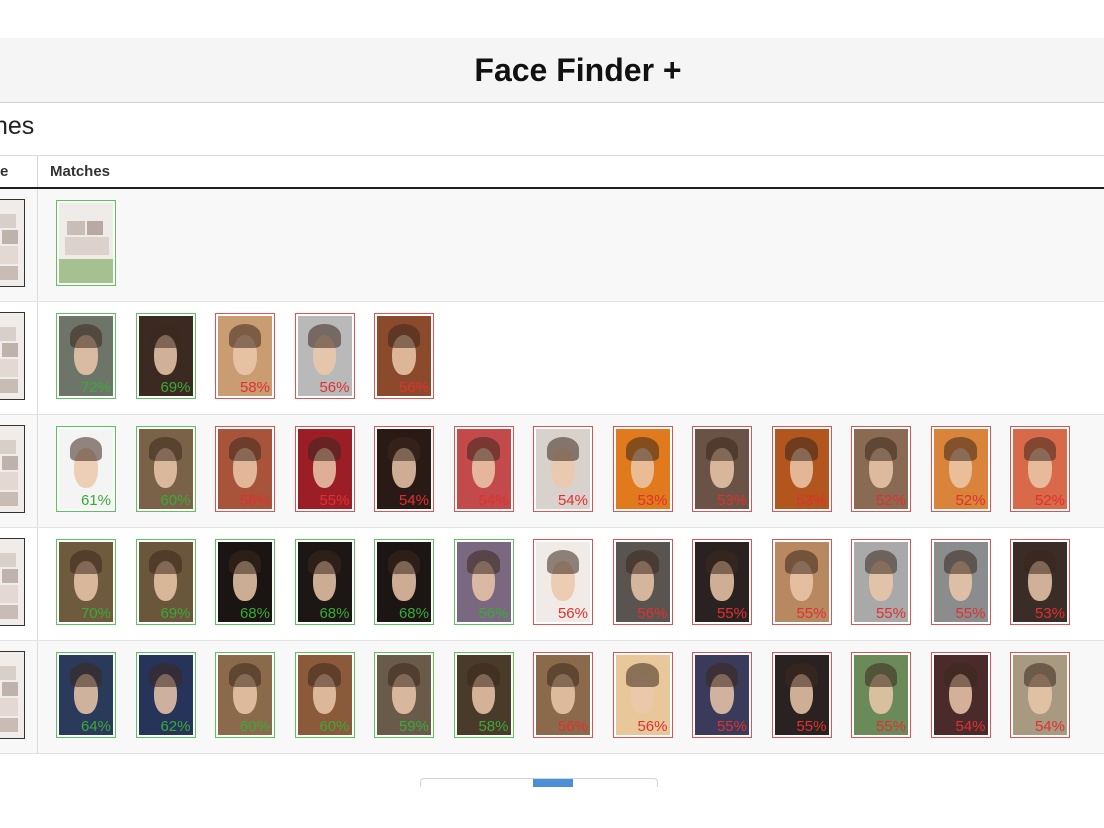 Image resolution: width=1104 pixels, height=828 pixels. I want to click on table-row: 70% 69% 68% 68% 68% 56% 56% 56% 55% 55% 55% 55% 53%, so click(552, 584).